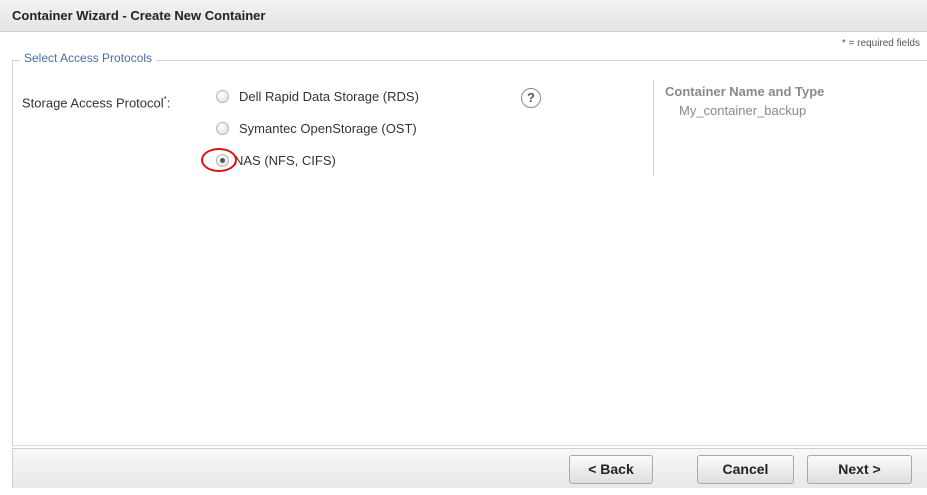 This screenshot has width=927, height=495. Describe the element at coordinates (329, 96) in the screenshot. I see `radio-label-rds: Dell Rapid Data Storage (RDS)` at that location.